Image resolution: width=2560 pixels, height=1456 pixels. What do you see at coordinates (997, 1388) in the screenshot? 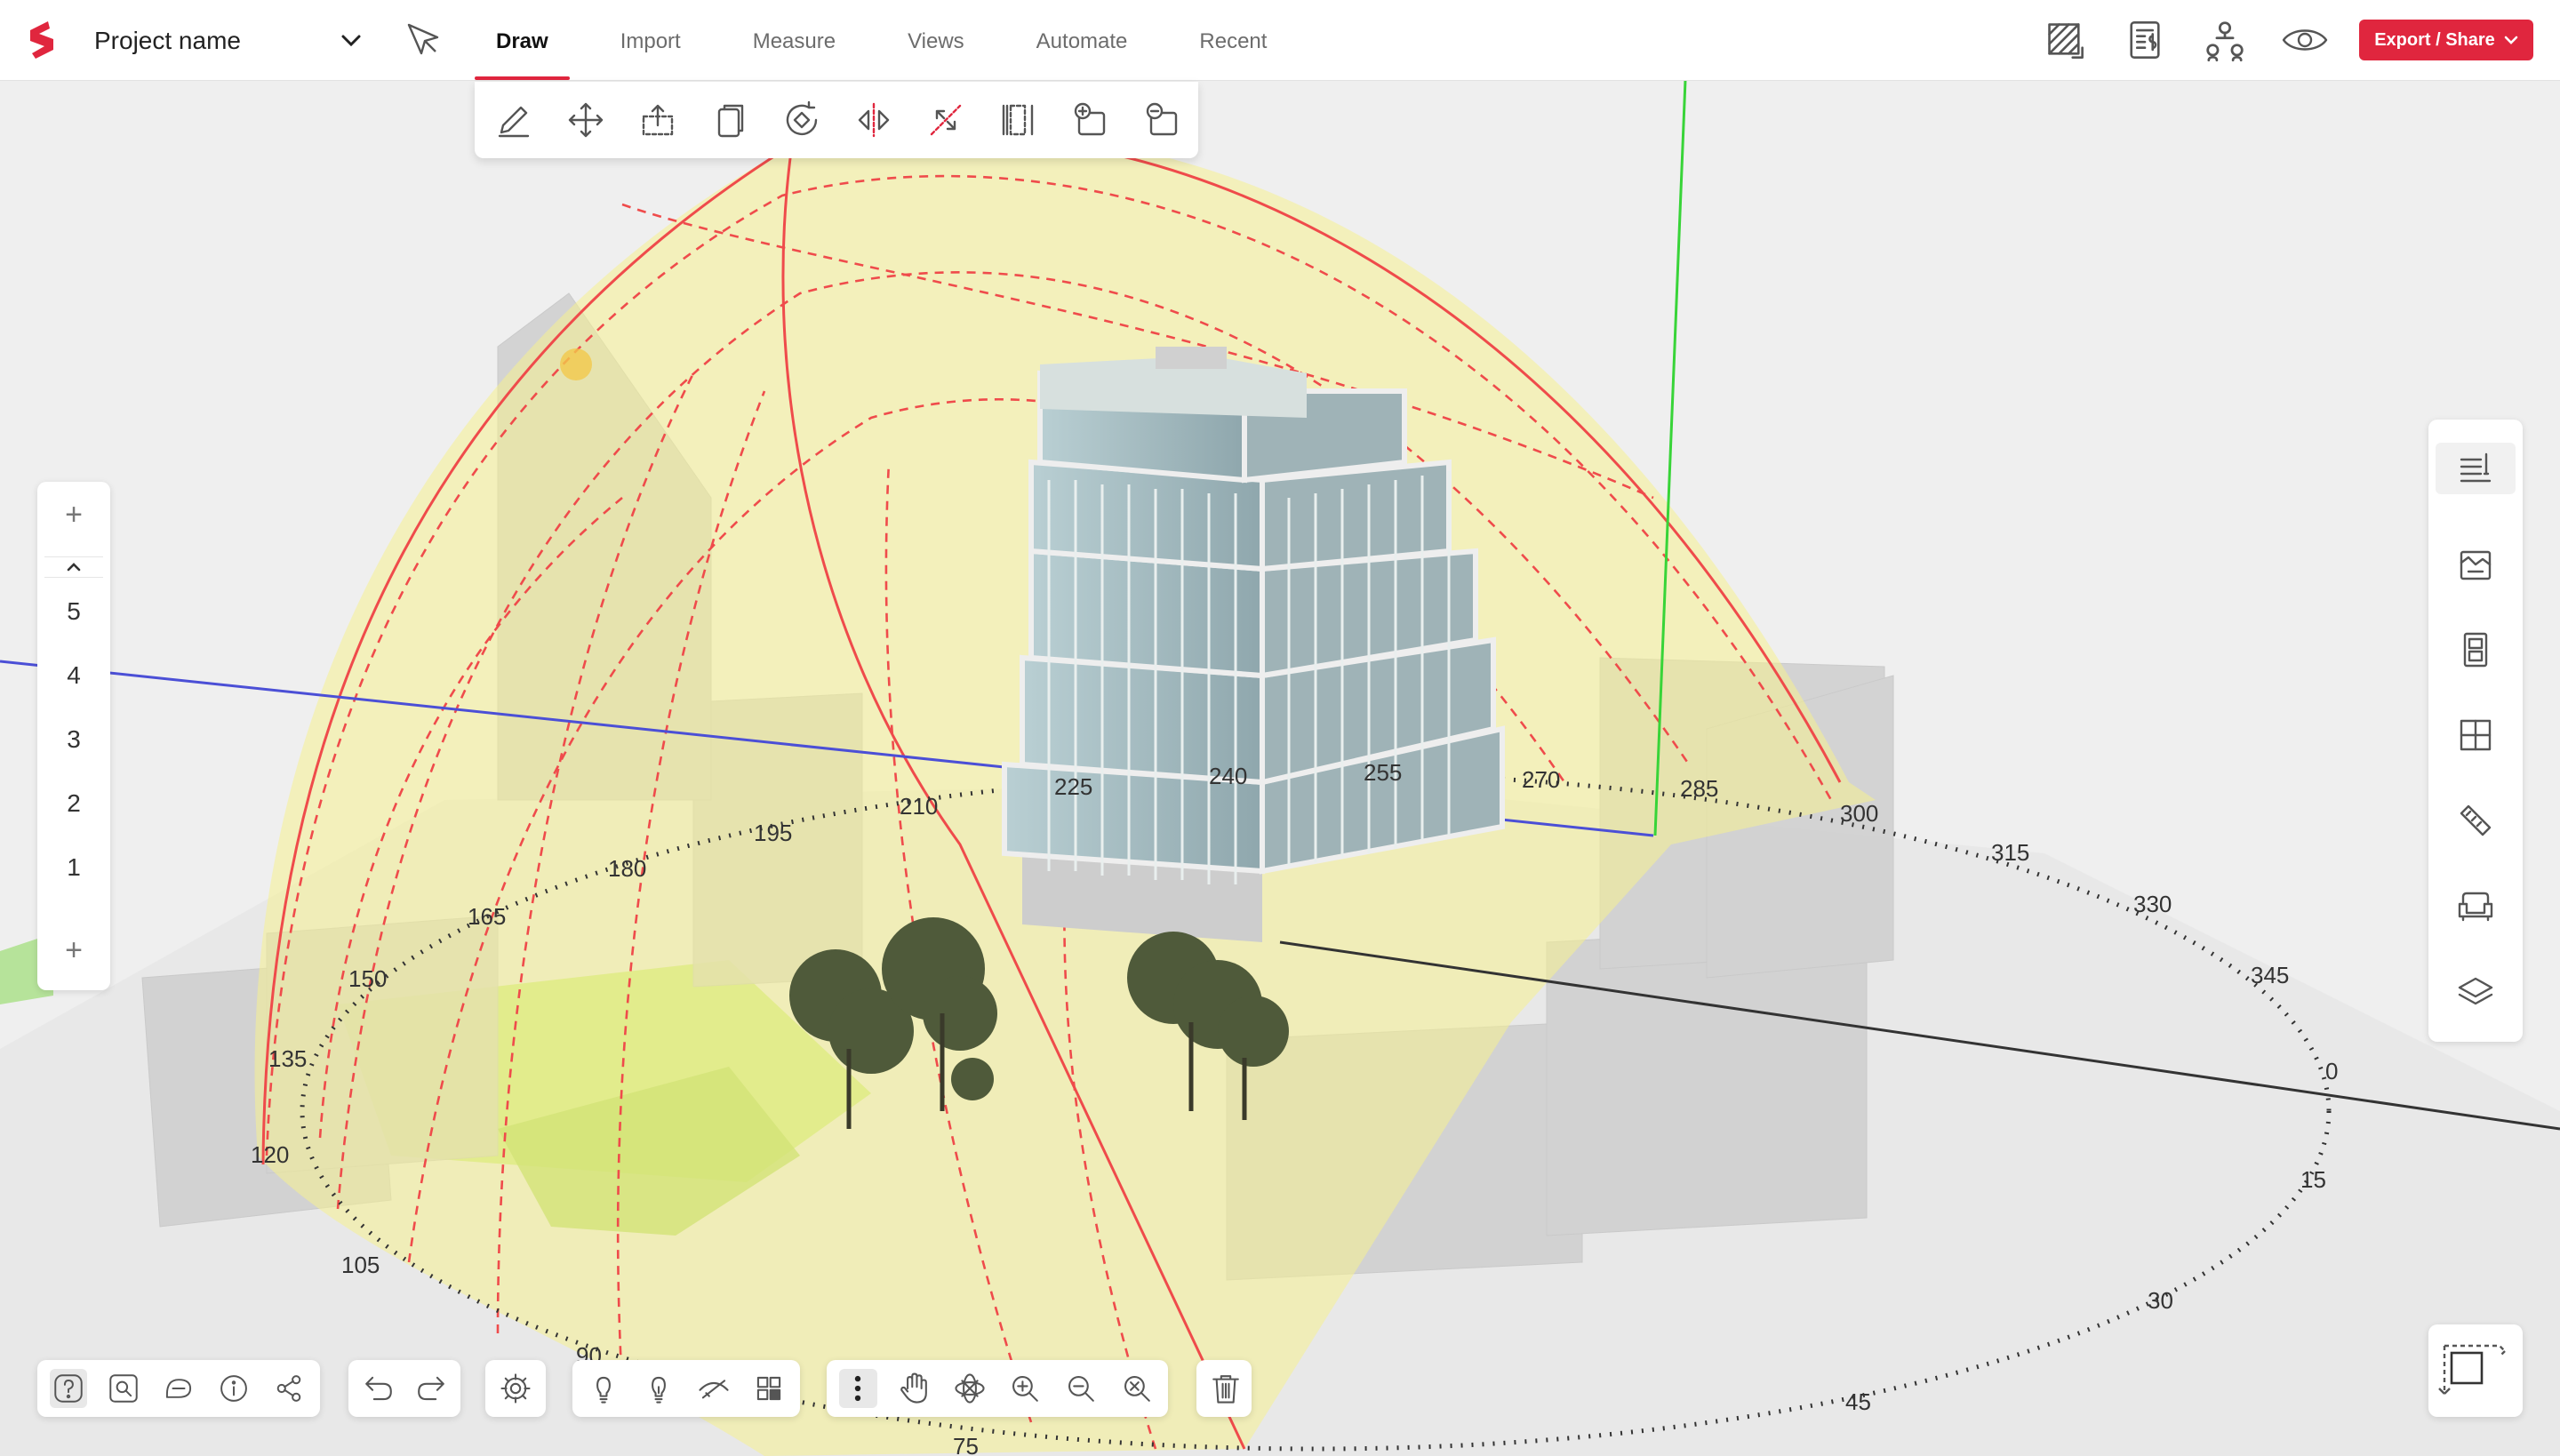
I see `navigation-toolbar` at bounding box center [997, 1388].